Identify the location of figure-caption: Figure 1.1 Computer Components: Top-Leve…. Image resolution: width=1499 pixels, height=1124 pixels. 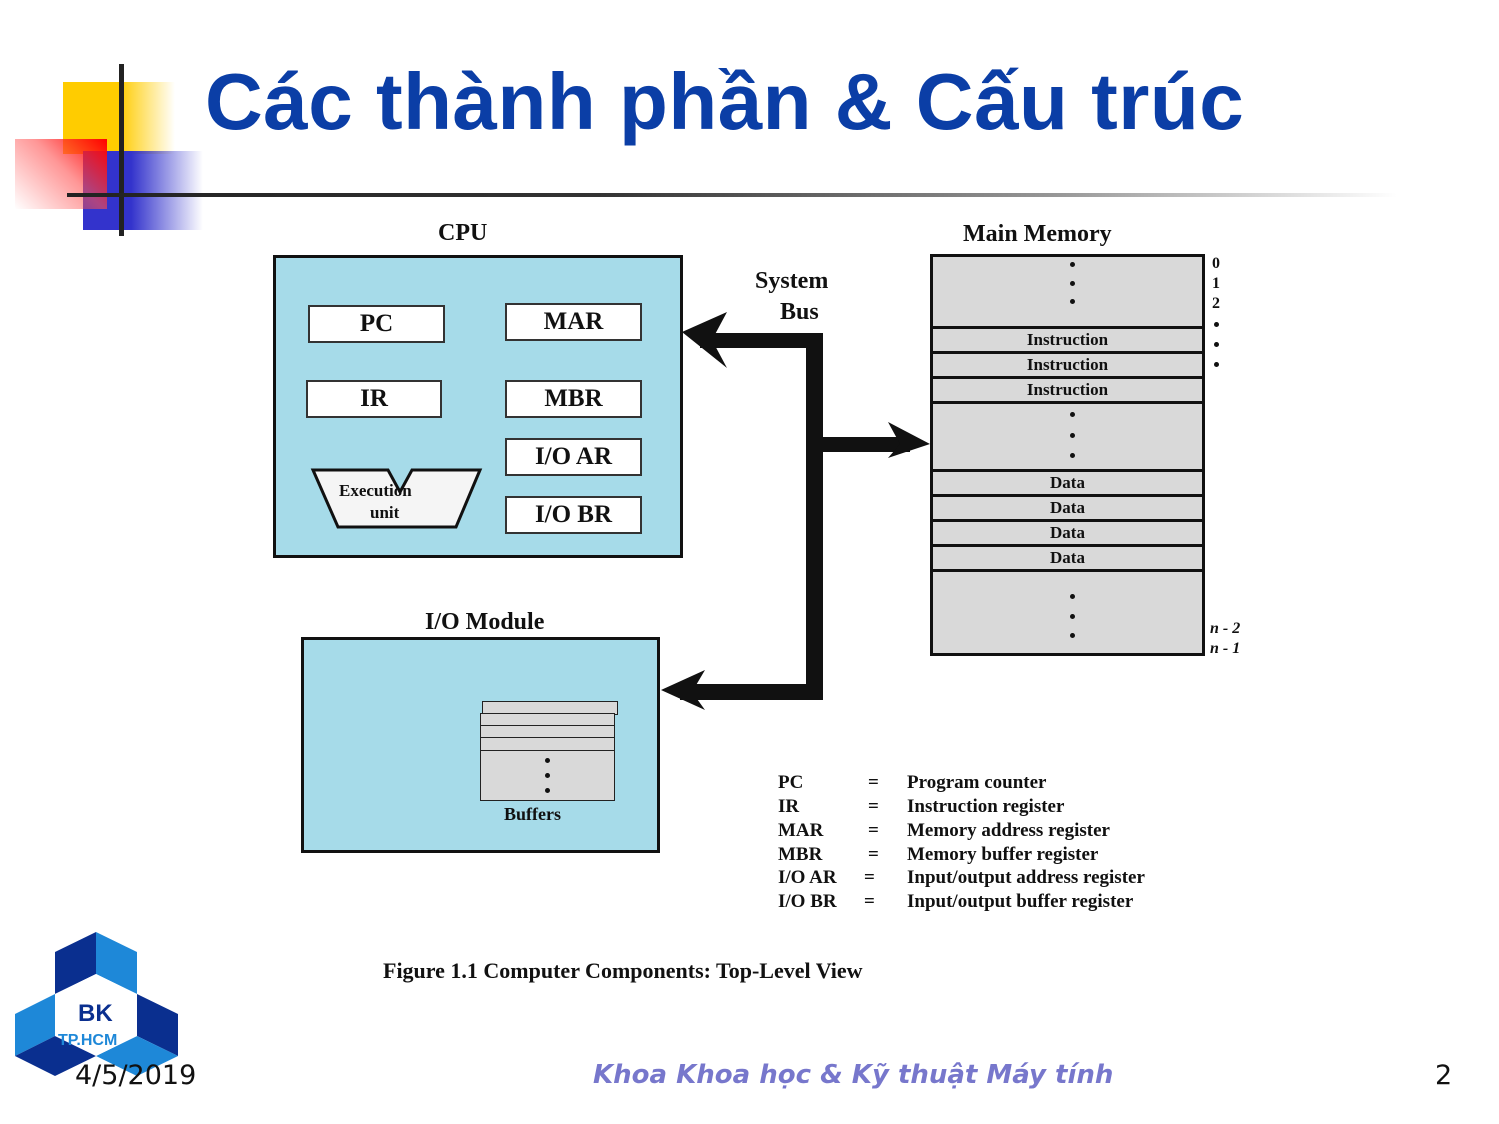
(623, 970).